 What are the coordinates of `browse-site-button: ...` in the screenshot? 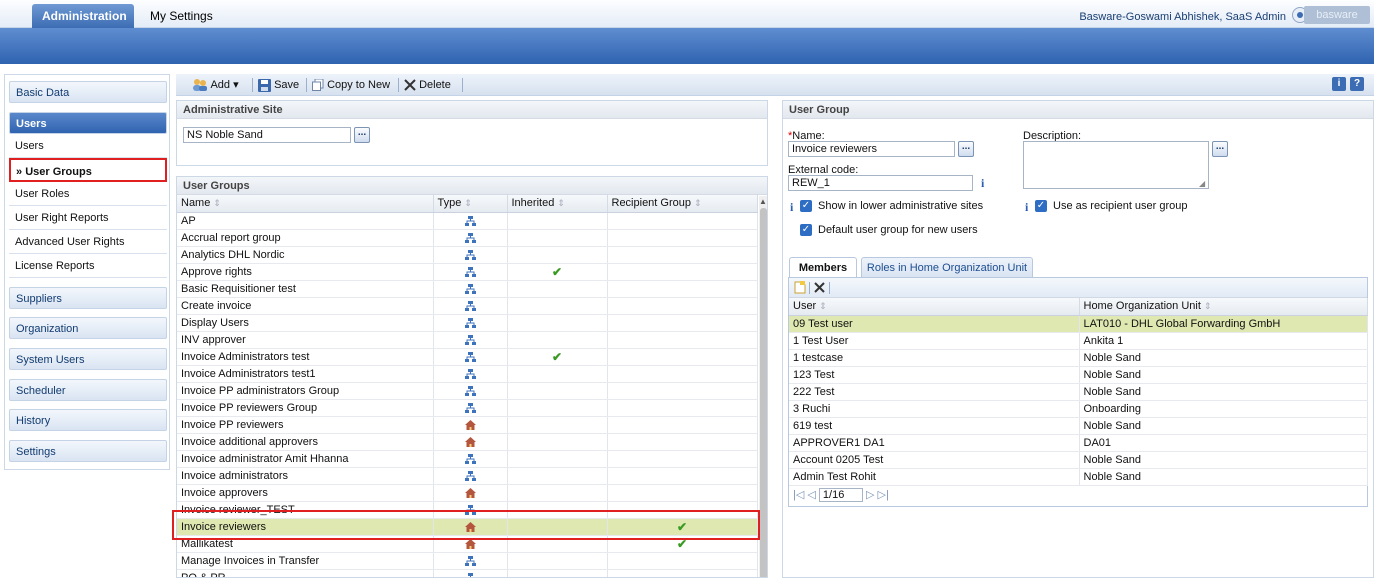 It's located at (362, 135).